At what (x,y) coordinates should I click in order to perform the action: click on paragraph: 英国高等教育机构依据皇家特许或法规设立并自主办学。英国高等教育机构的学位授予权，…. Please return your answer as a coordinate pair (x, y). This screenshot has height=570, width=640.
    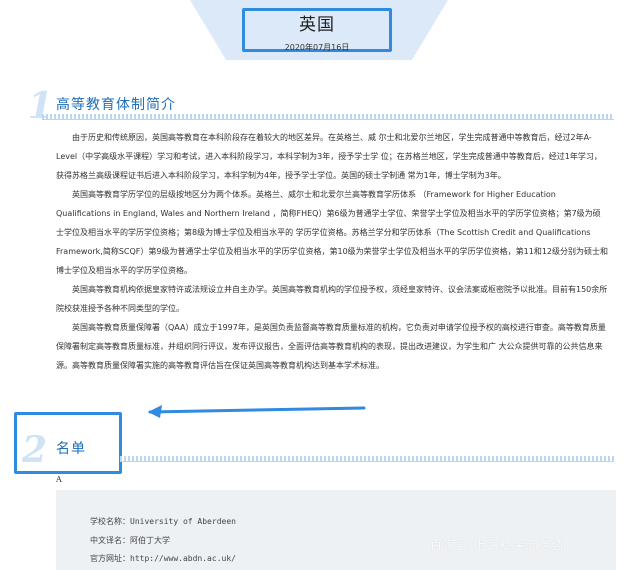
    Looking at the image, I should click on (332, 299).